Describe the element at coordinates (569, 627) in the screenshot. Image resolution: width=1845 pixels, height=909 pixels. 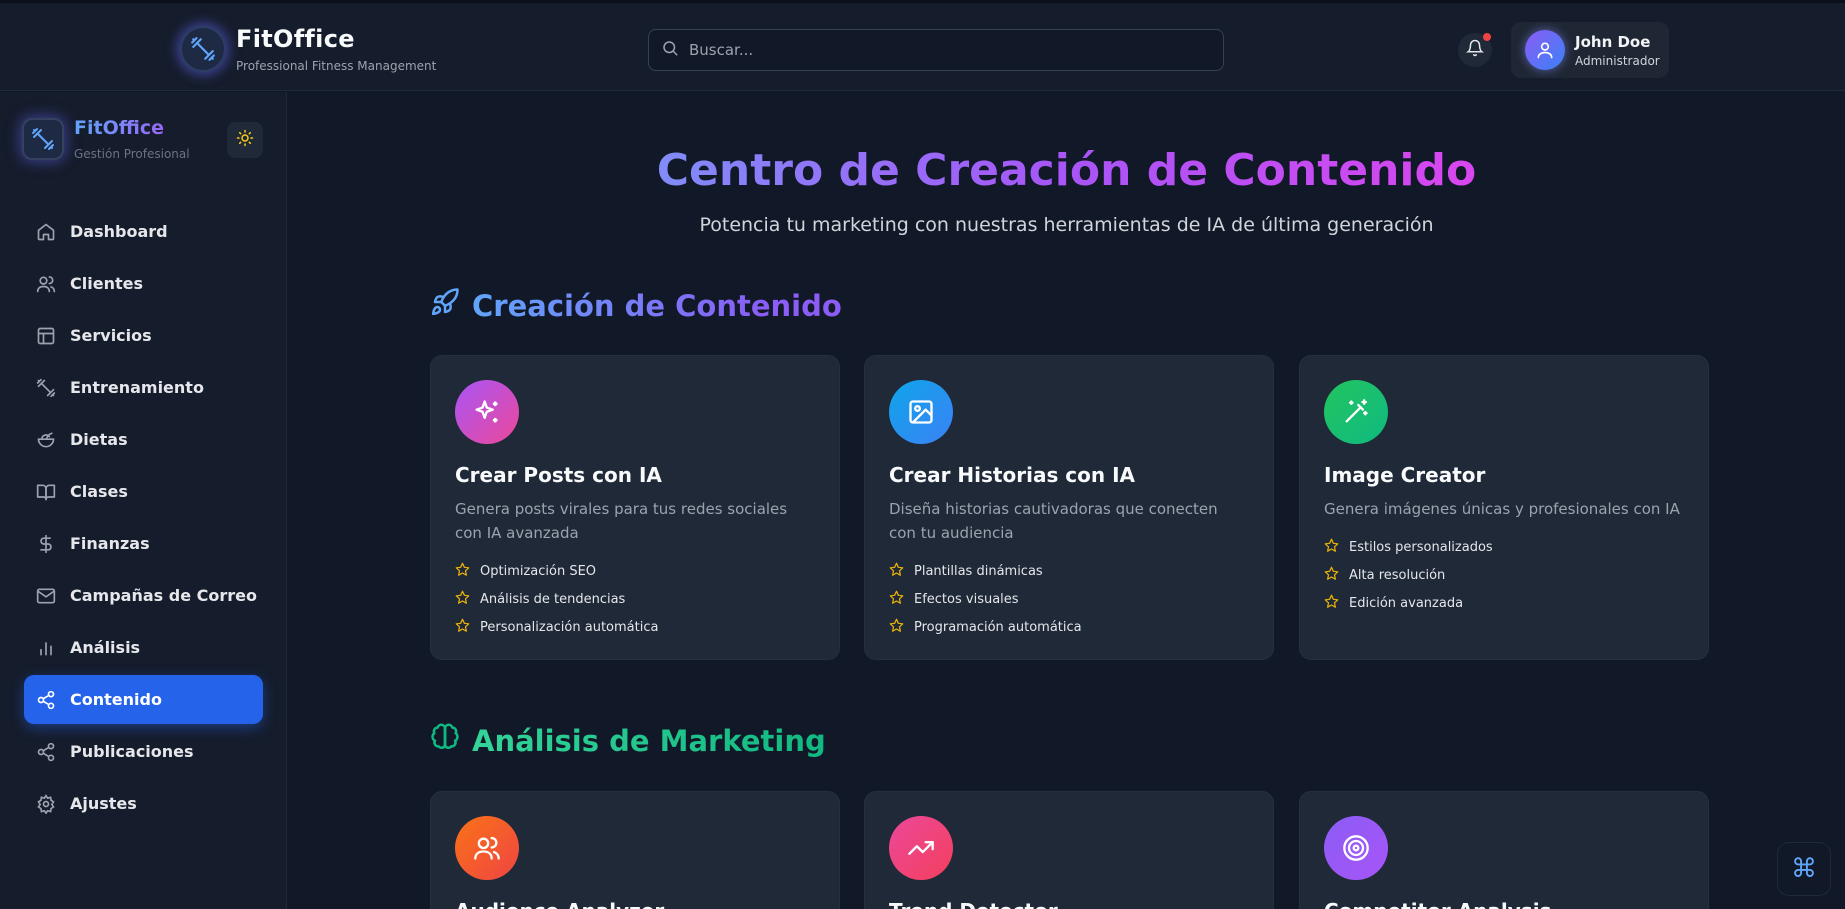
I see `feature-label: Personalización automática` at that location.